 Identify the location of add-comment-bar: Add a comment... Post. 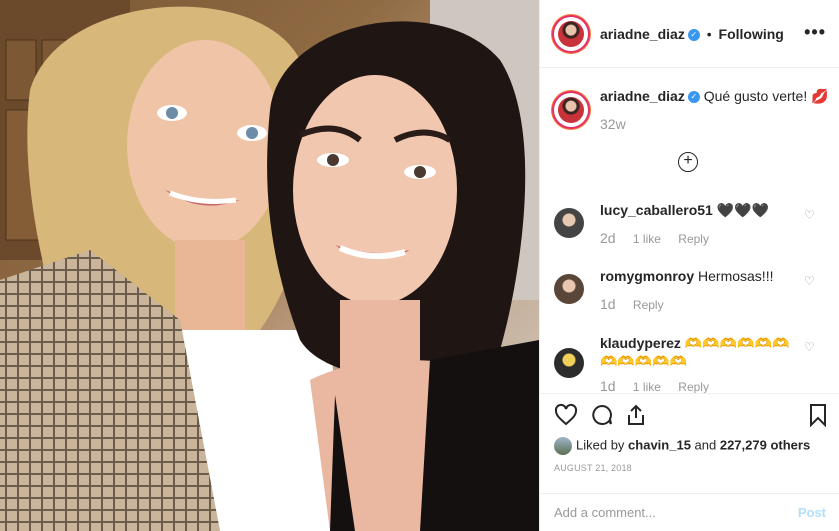
(689, 512).